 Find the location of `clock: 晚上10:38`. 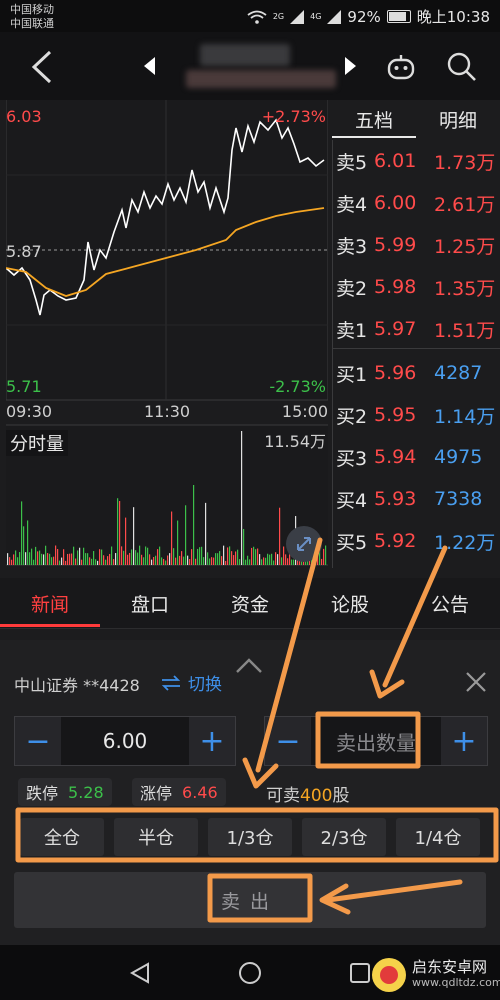

clock: 晚上10:38 is located at coordinates (453, 17).